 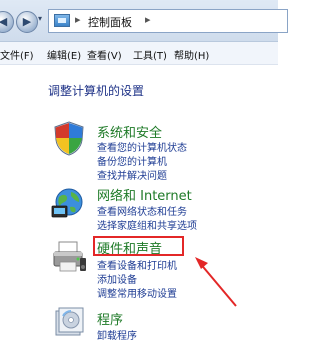 What do you see at coordinates (137, 264) in the screenshot?
I see `link-devices-printers: 查看设备和打印机` at bounding box center [137, 264].